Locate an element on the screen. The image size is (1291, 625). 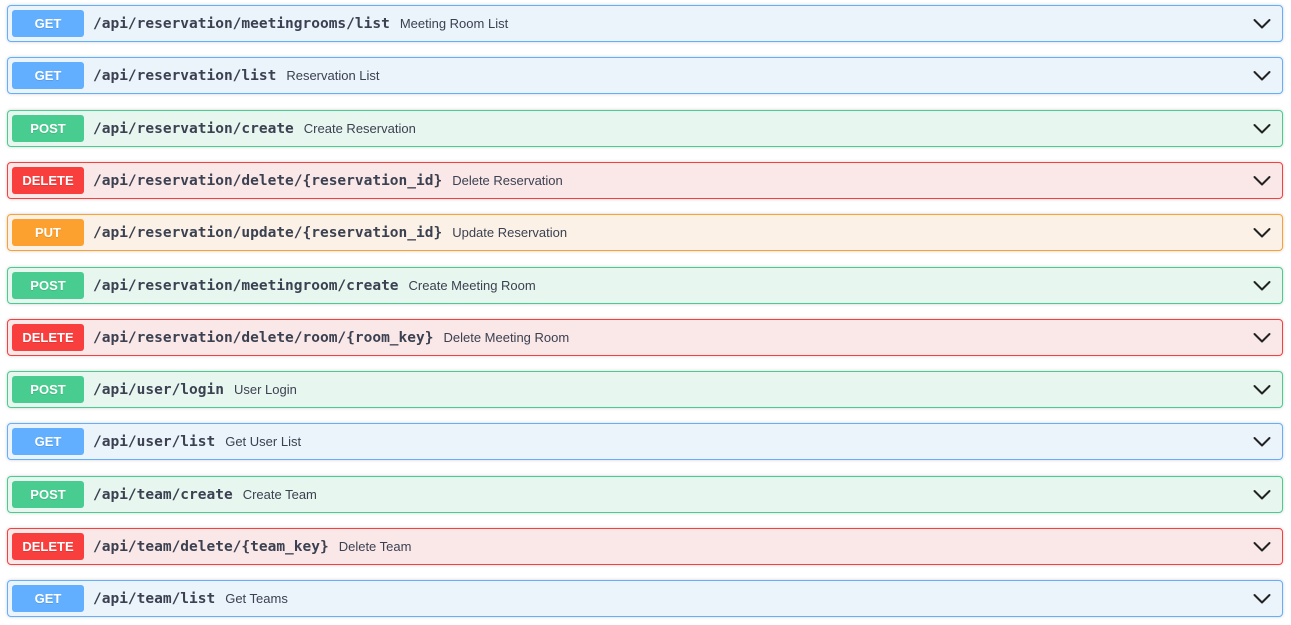
operation-path: /api/team/delete/{team_key} is located at coordinates (211, 546).